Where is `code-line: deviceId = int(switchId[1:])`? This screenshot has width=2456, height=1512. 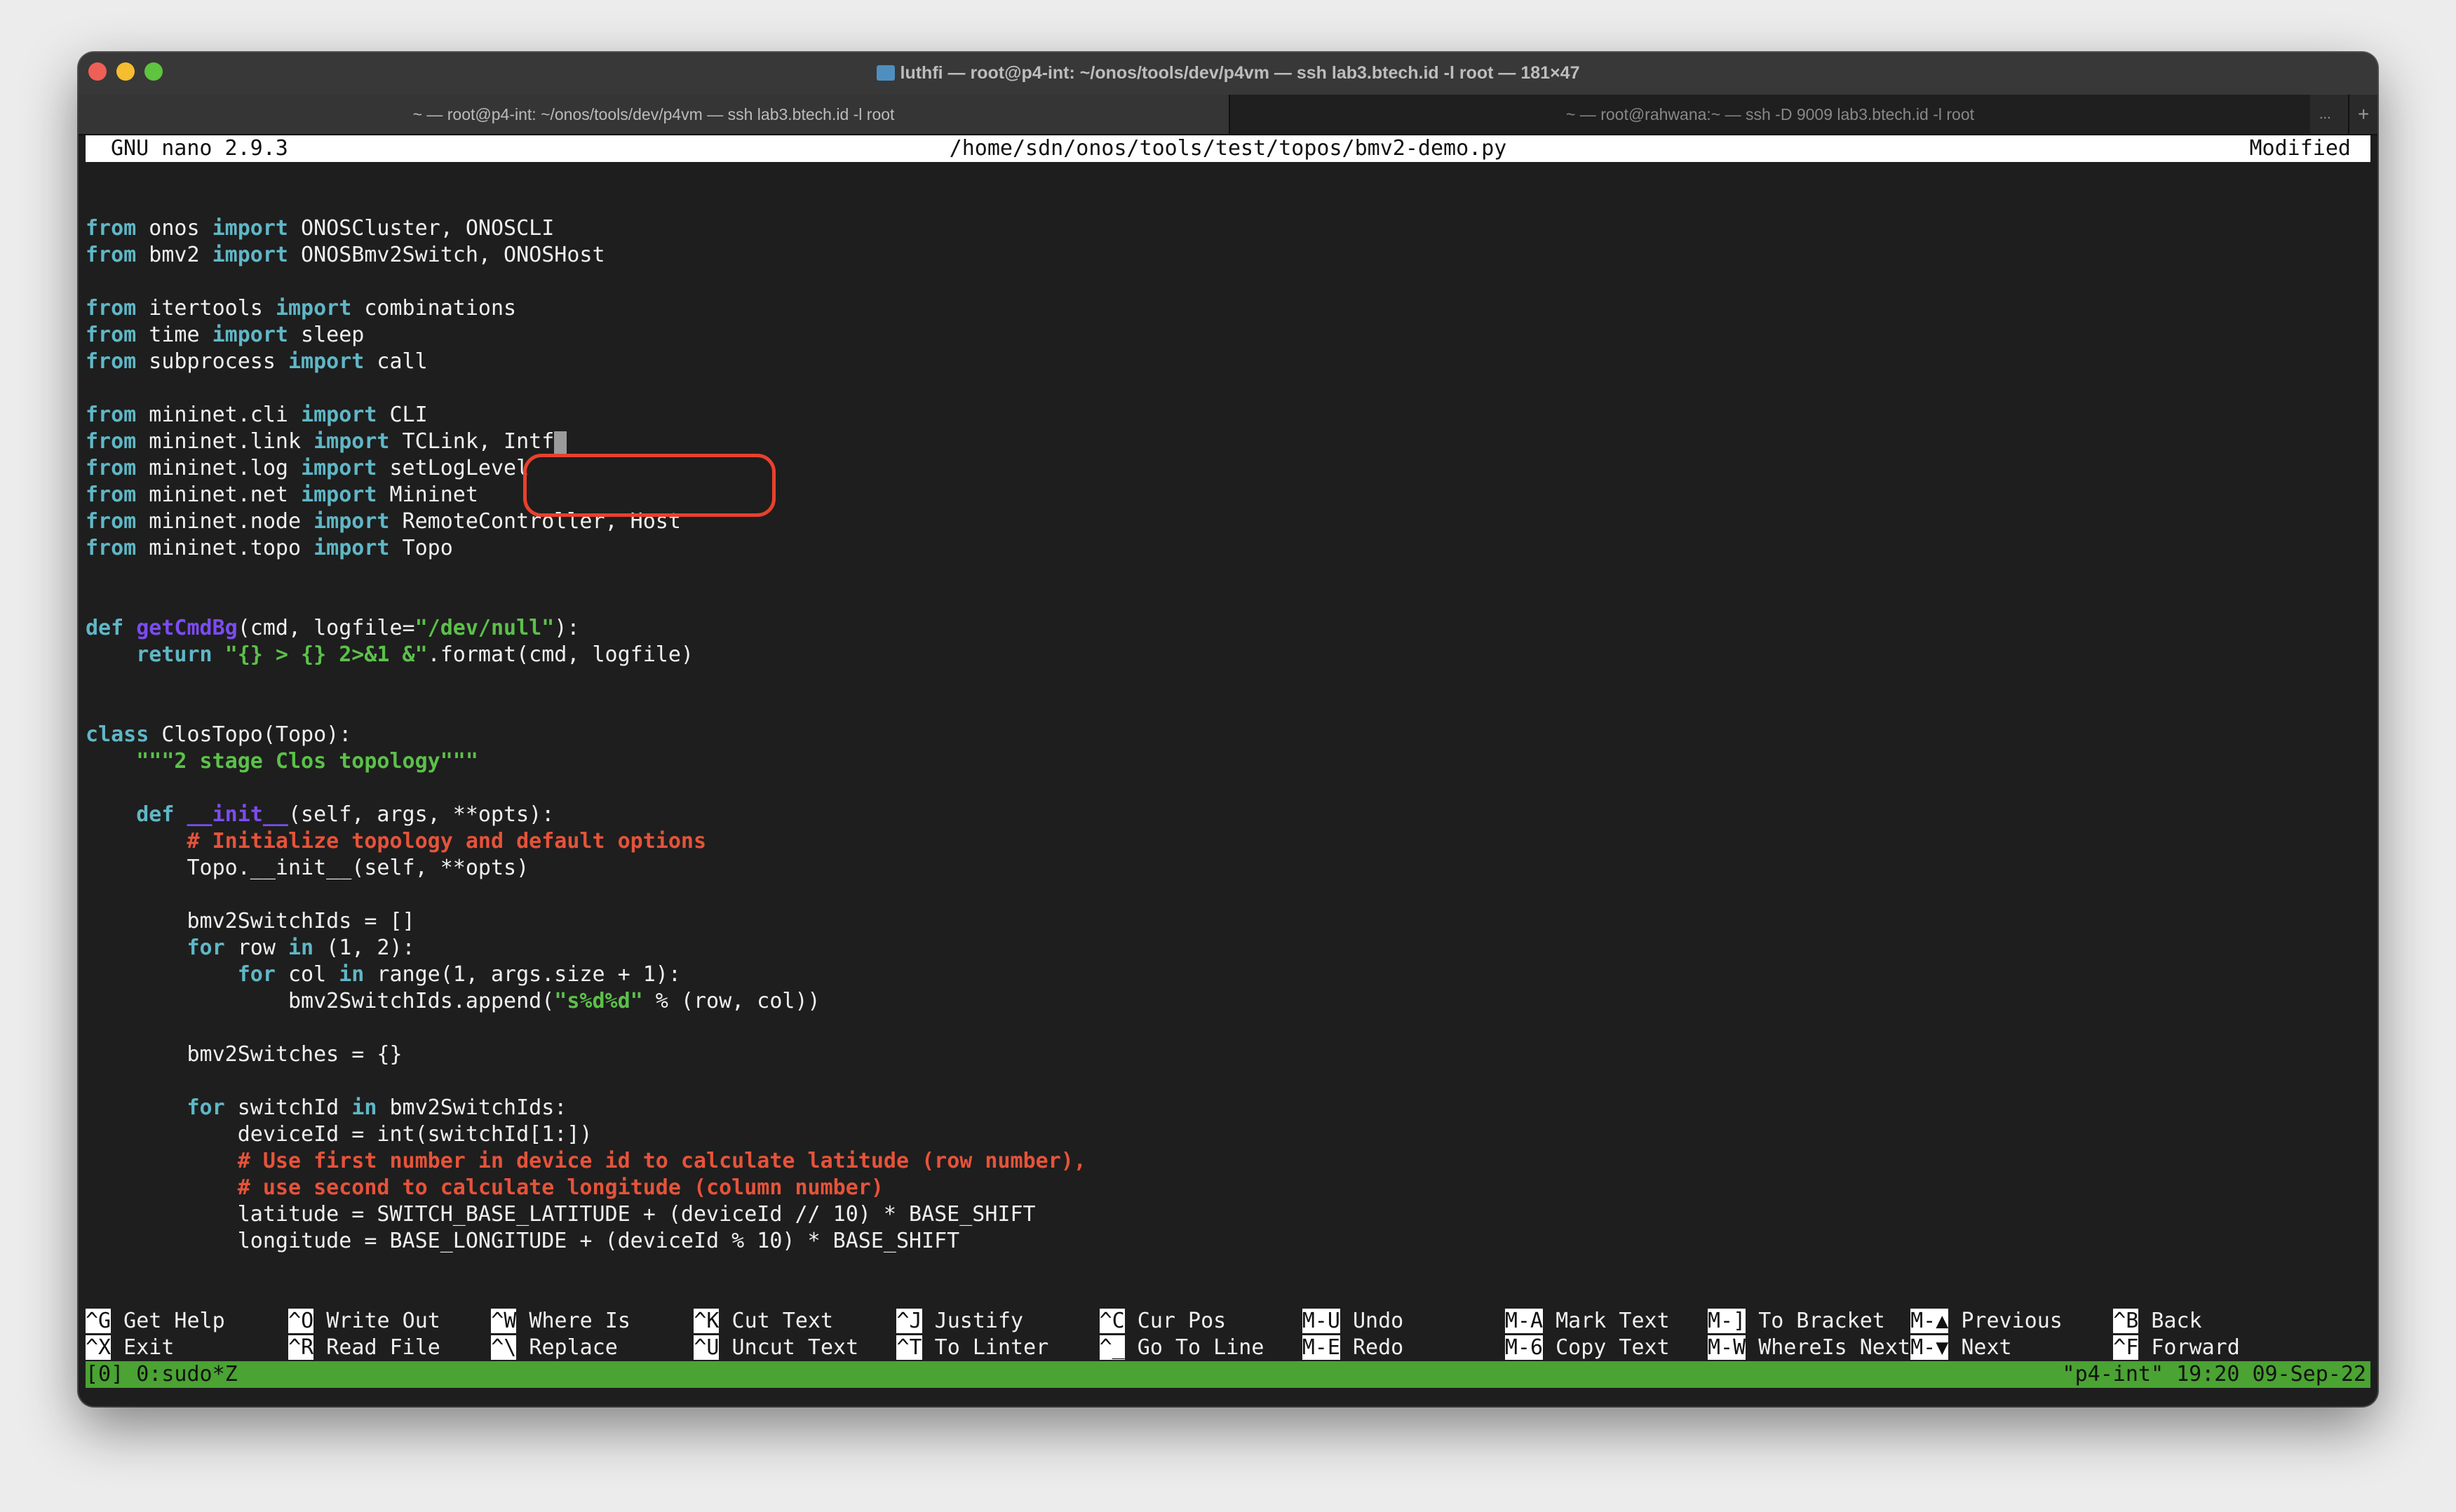 code-line: deviceId = int(switchId[1:]) is located at coordinates (1228, 1134).